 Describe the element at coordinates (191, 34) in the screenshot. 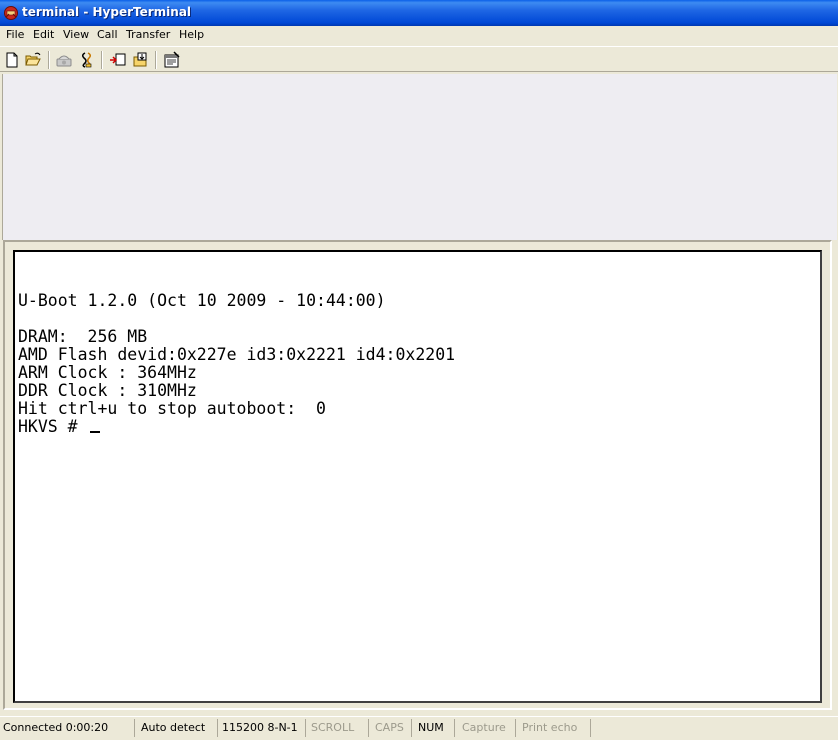

I see `menu-help: Help` at that location.